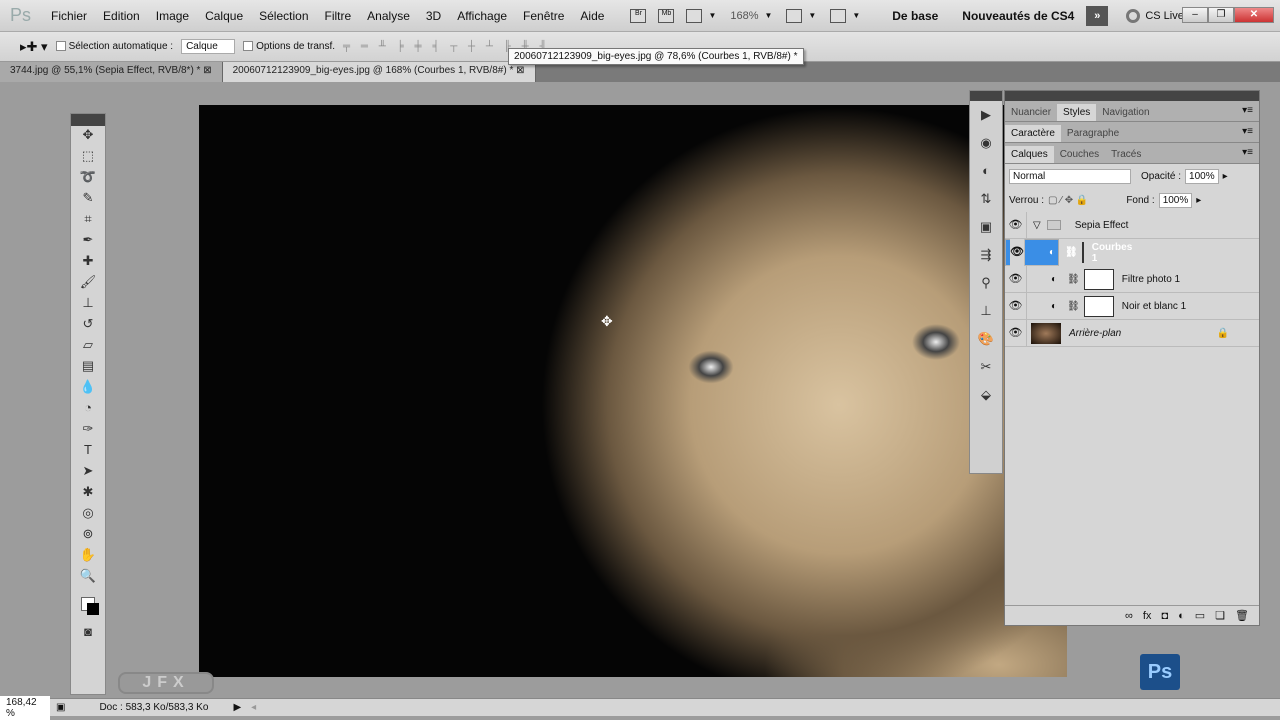 The width and height of the screenshot is (1280, 720). I want to click on healing-brush-icon: ✚, so click(88, 263).